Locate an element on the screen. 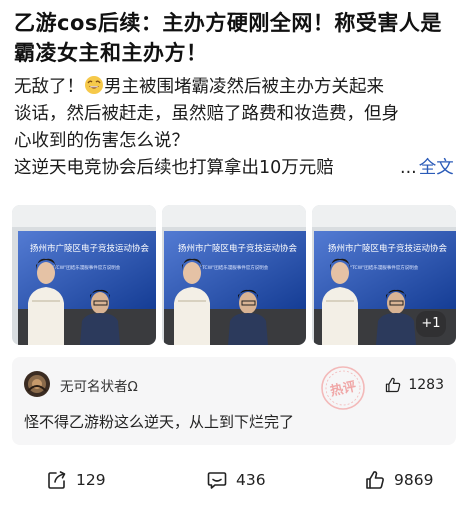  comment-bubble-icon is located at coordinates (217, 480).